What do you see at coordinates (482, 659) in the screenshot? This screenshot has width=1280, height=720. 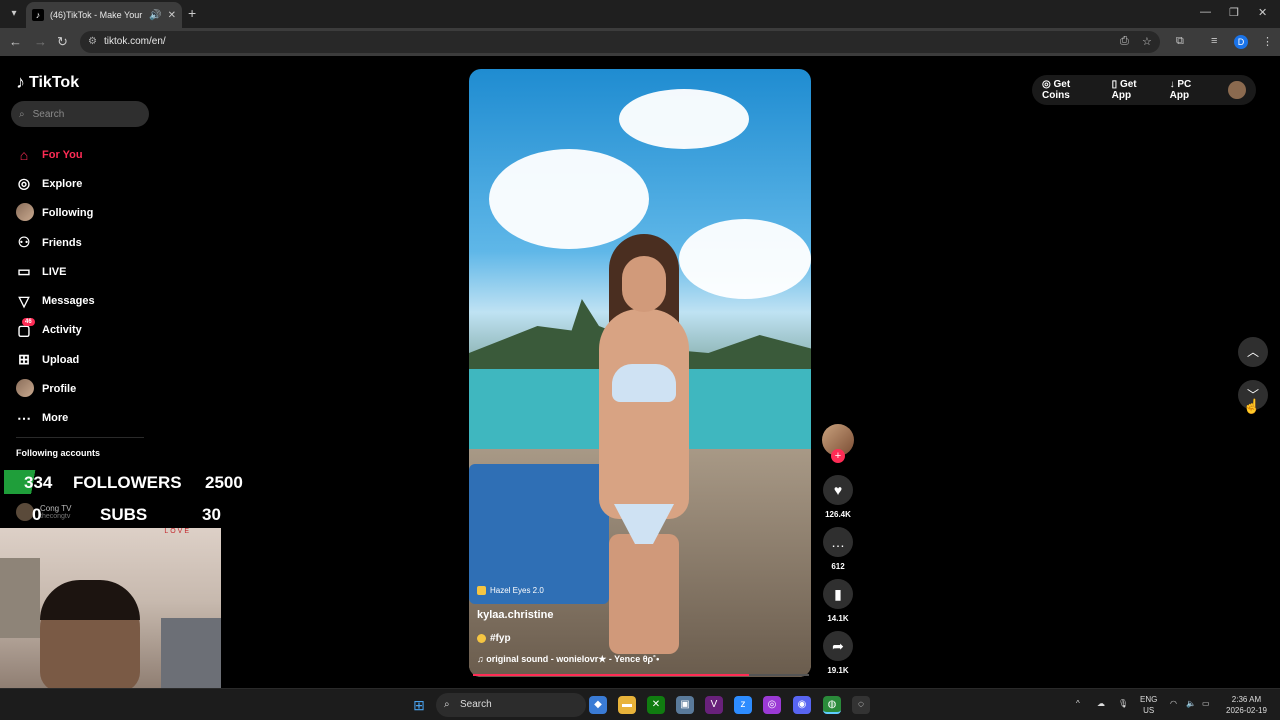 I see `music-note-icon: ♫` at bounding box center [482, 659].